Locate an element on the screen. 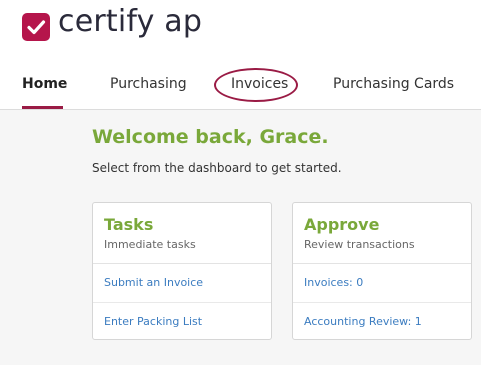 The image size is (481, 365). submit-invoice-link: Submit an Invoice is located at coordinates (153, 282).